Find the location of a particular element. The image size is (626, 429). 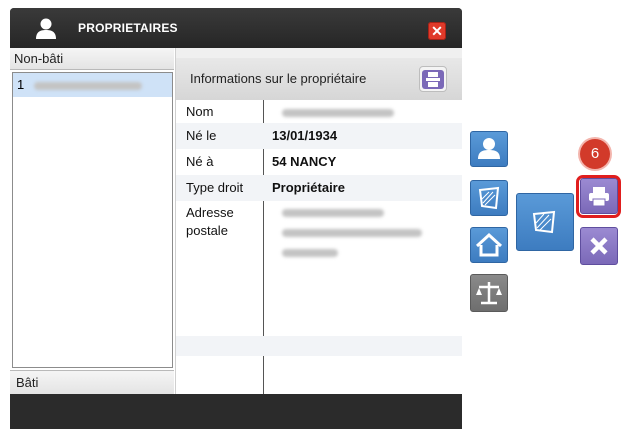

owner-button is located at coordinates (489, 149).